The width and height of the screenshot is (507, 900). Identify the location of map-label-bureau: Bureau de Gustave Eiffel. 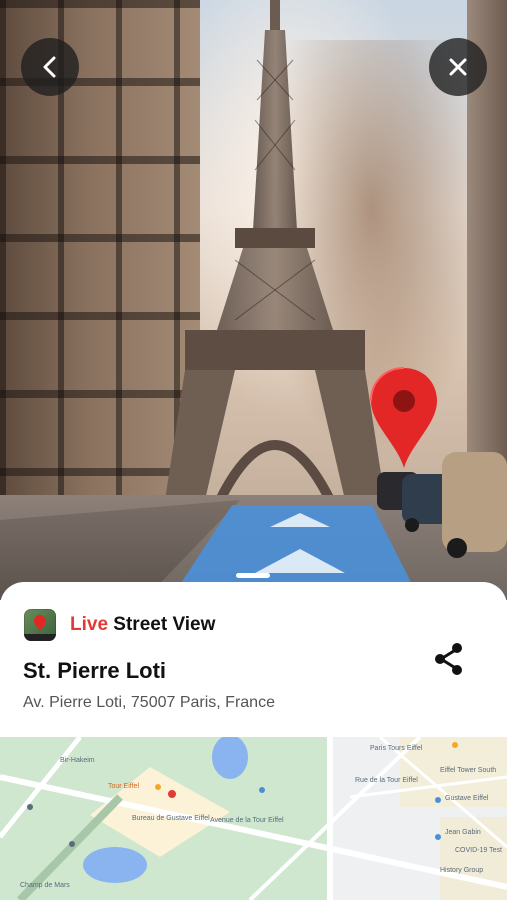
(171, 818).